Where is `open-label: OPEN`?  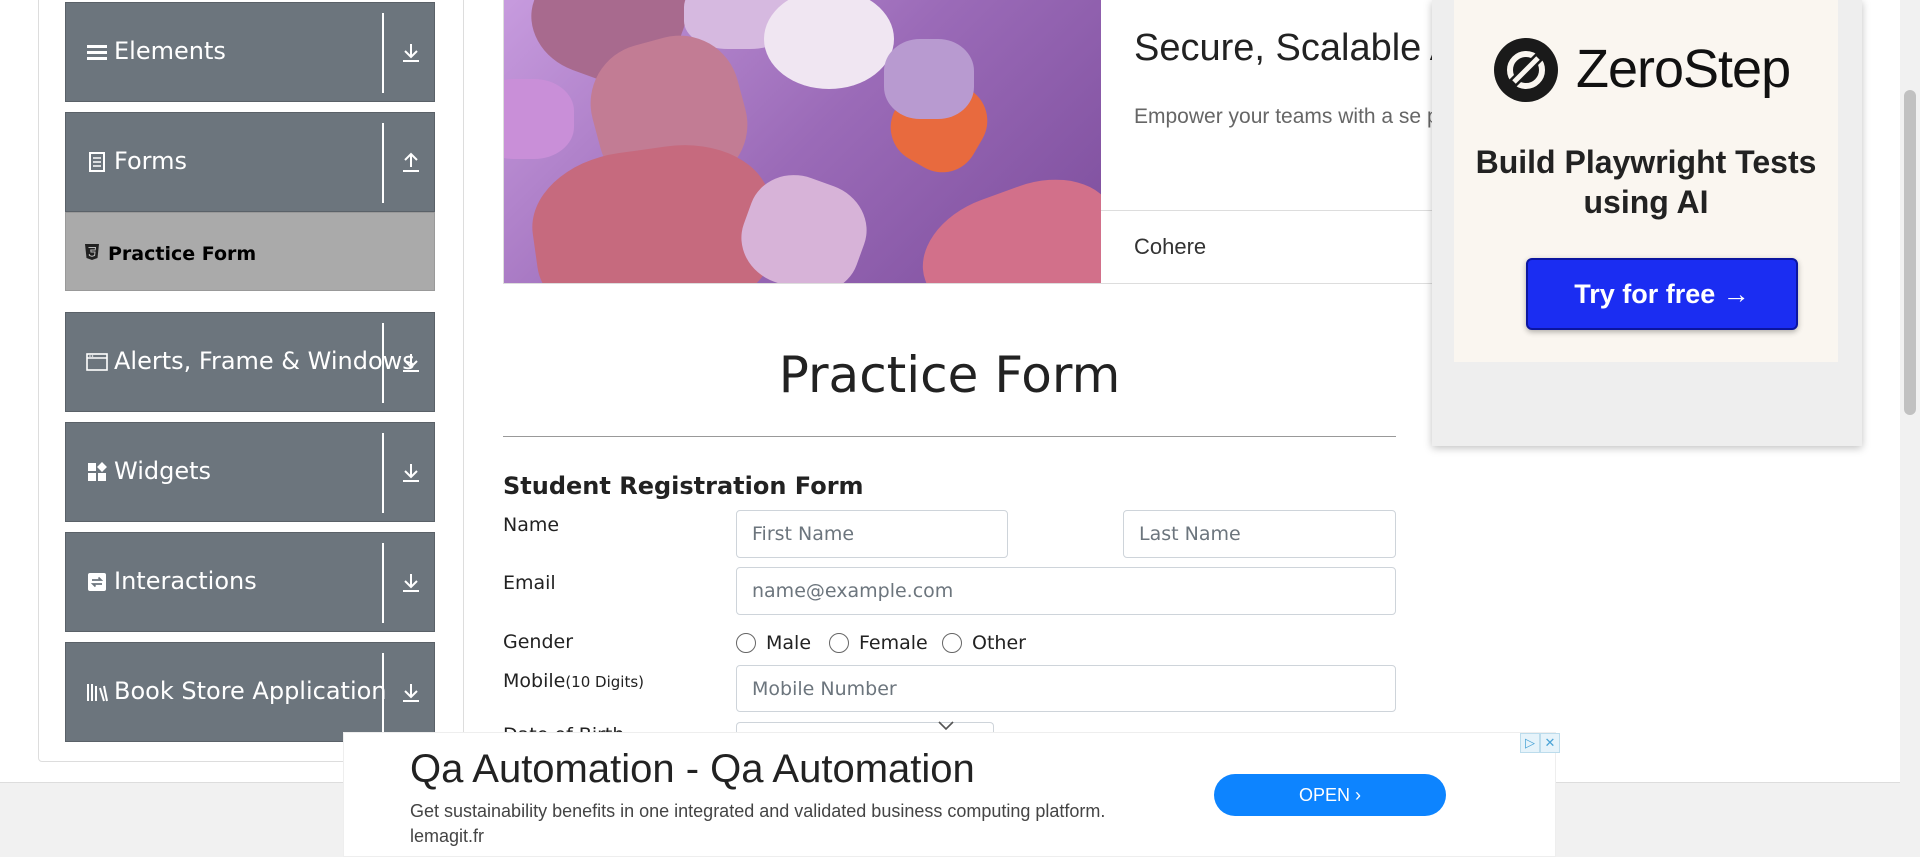 open-label: OPEN is located at coordinates (1324, 795).